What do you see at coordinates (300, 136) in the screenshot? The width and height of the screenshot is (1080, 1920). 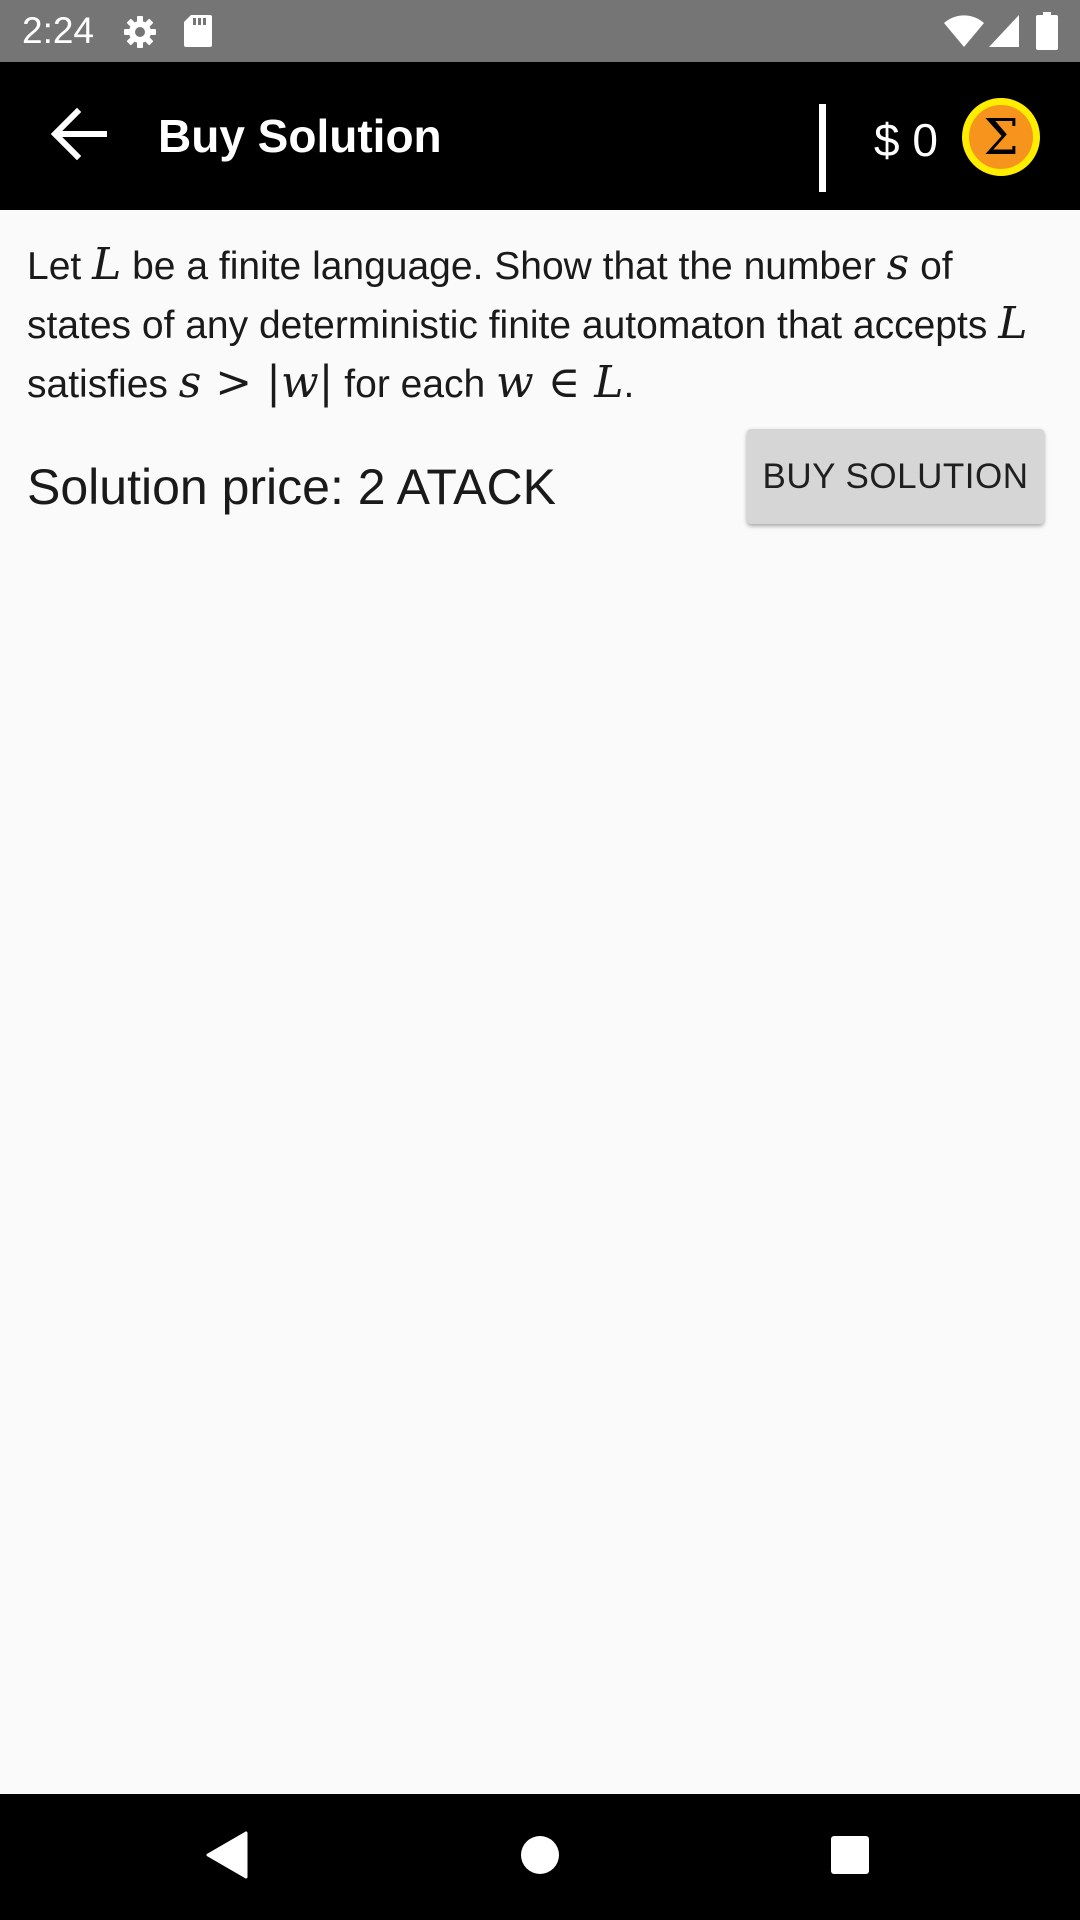 I see `page-title: Buy Solution` at bounding box center [300, 136].